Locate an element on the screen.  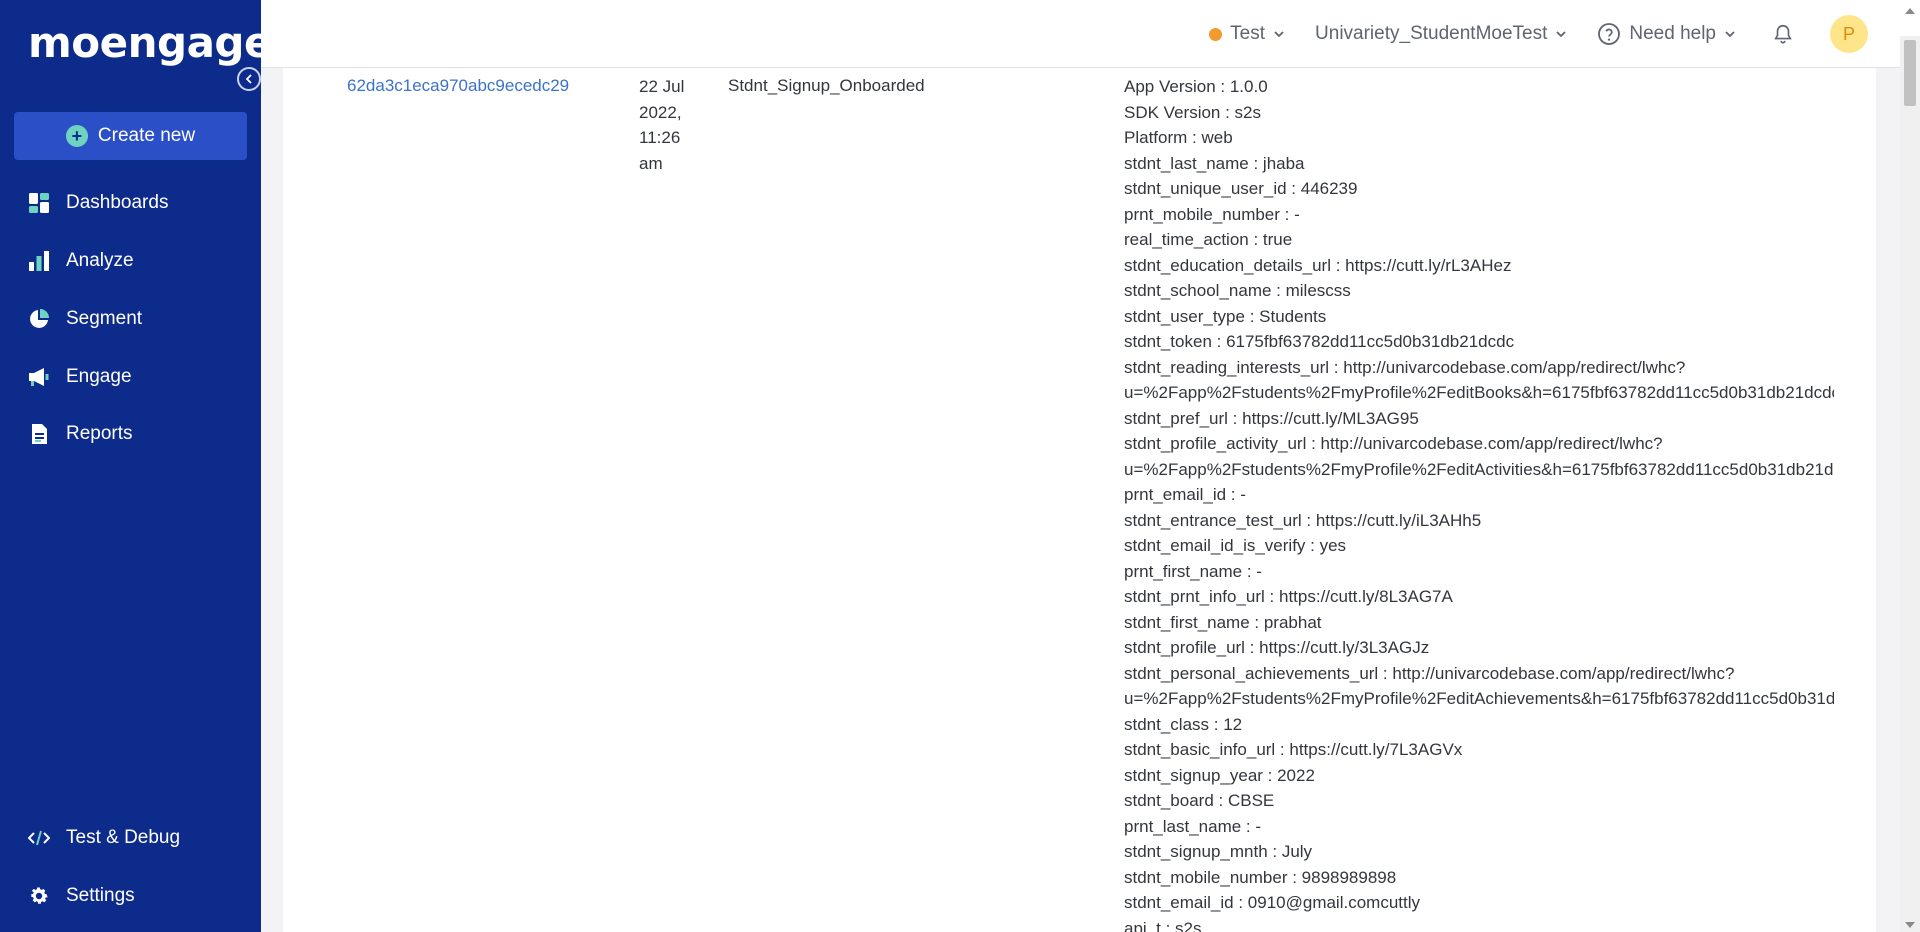
environment-selector: Test is located at coordinates (1247, 34).